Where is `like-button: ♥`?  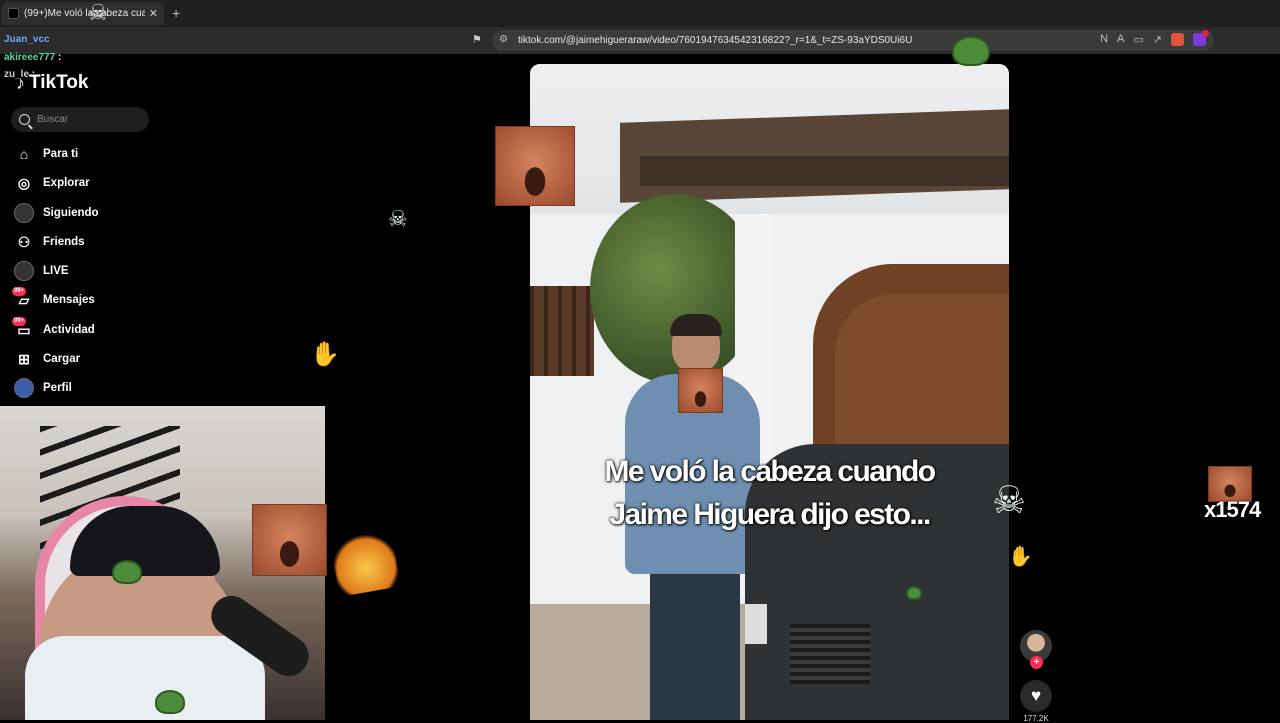 like-button: ♥ is located at coordinates (1036, 696).